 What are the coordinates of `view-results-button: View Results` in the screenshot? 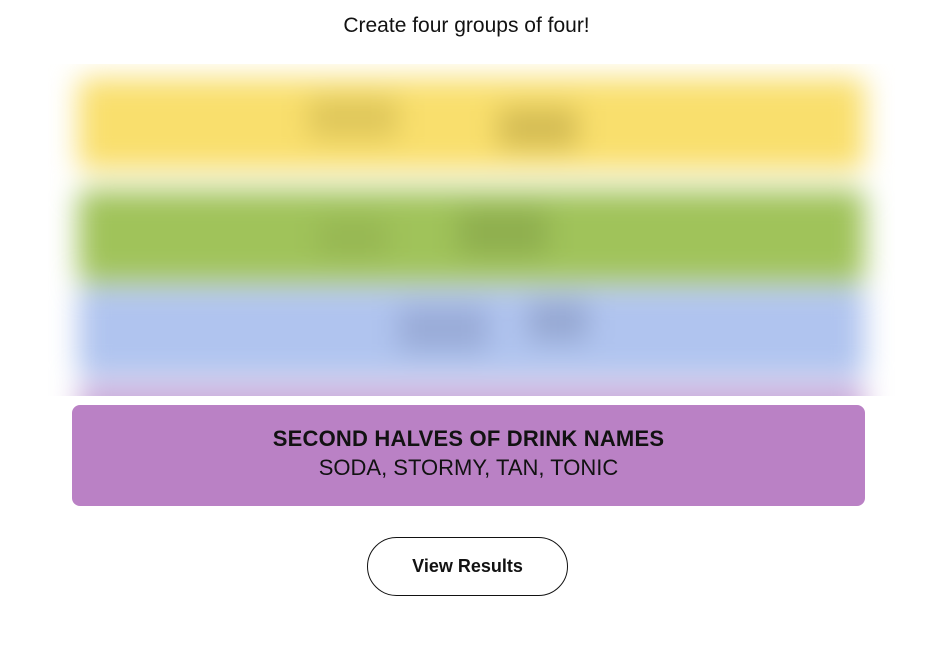 It's located at (467, 566).